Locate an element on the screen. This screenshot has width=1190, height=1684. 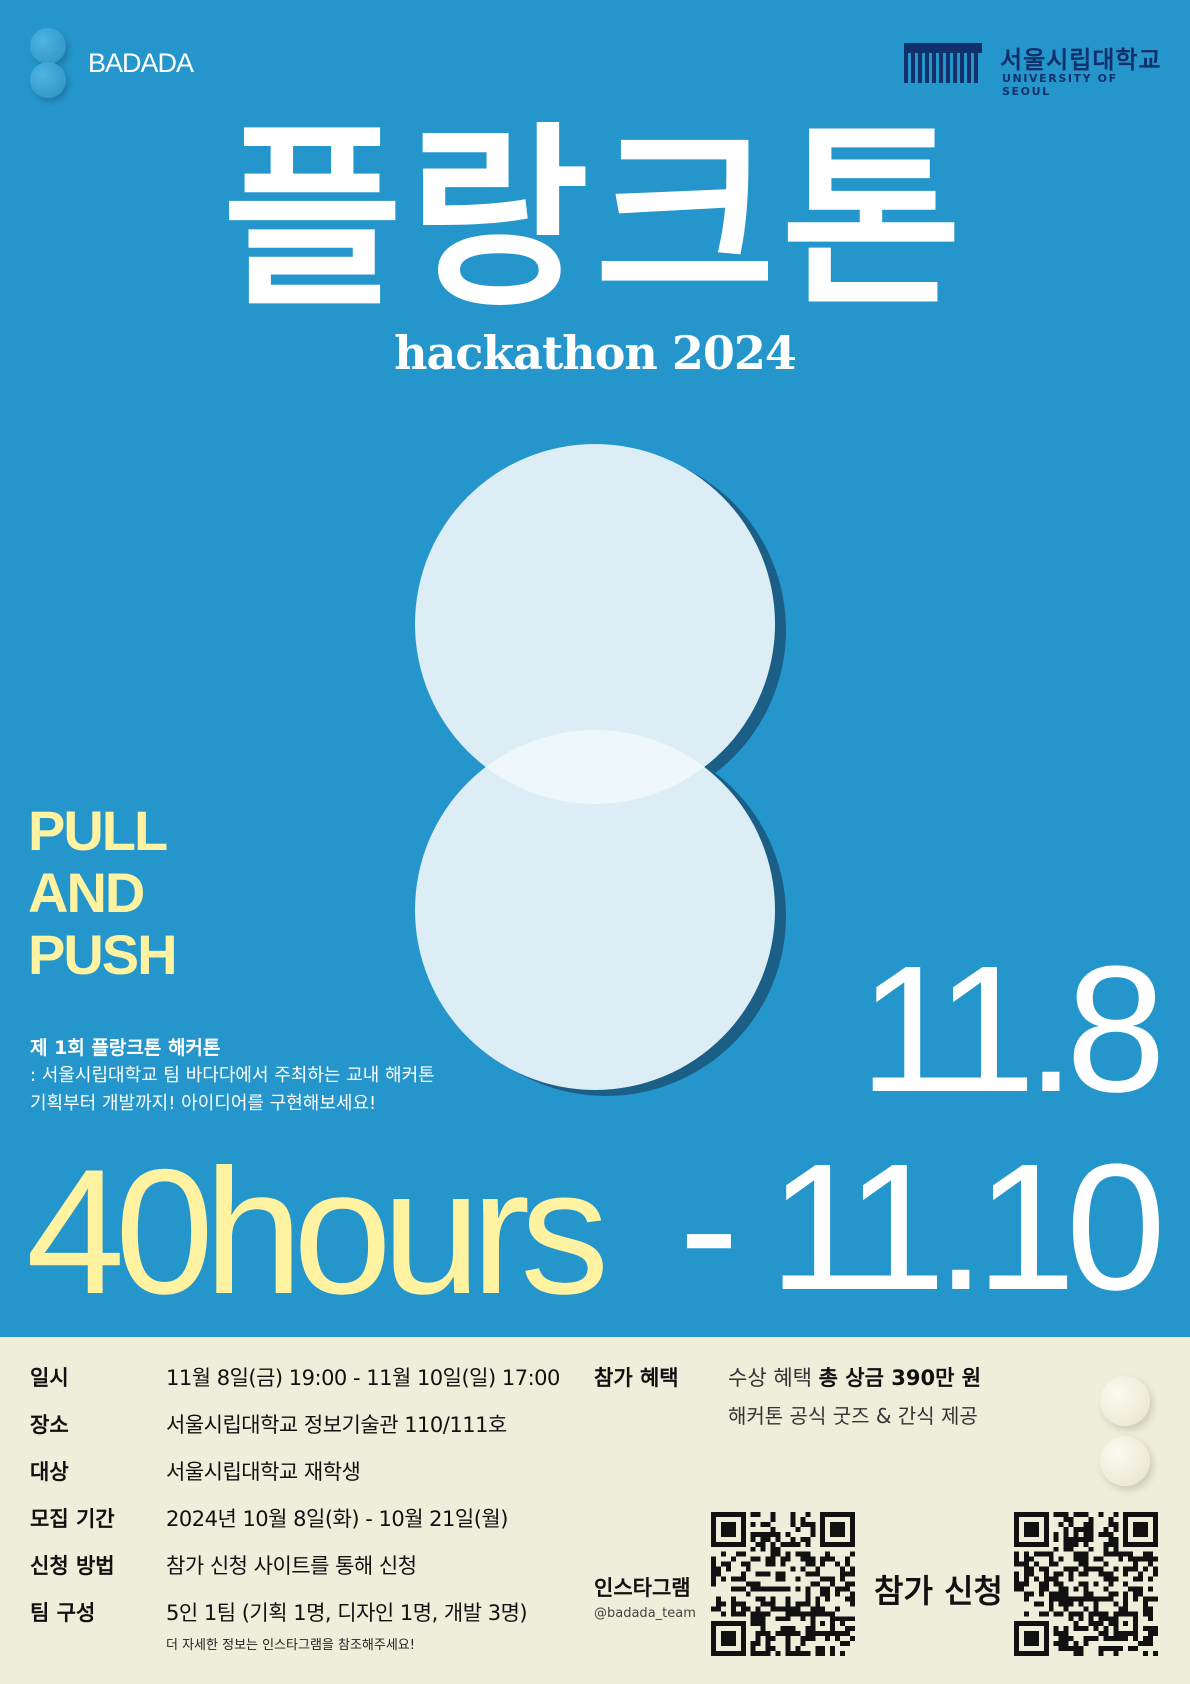
university-logo: 서울시립대학교 UNIVERSITY OF SEOUL is located at coordinates (1034, 69).